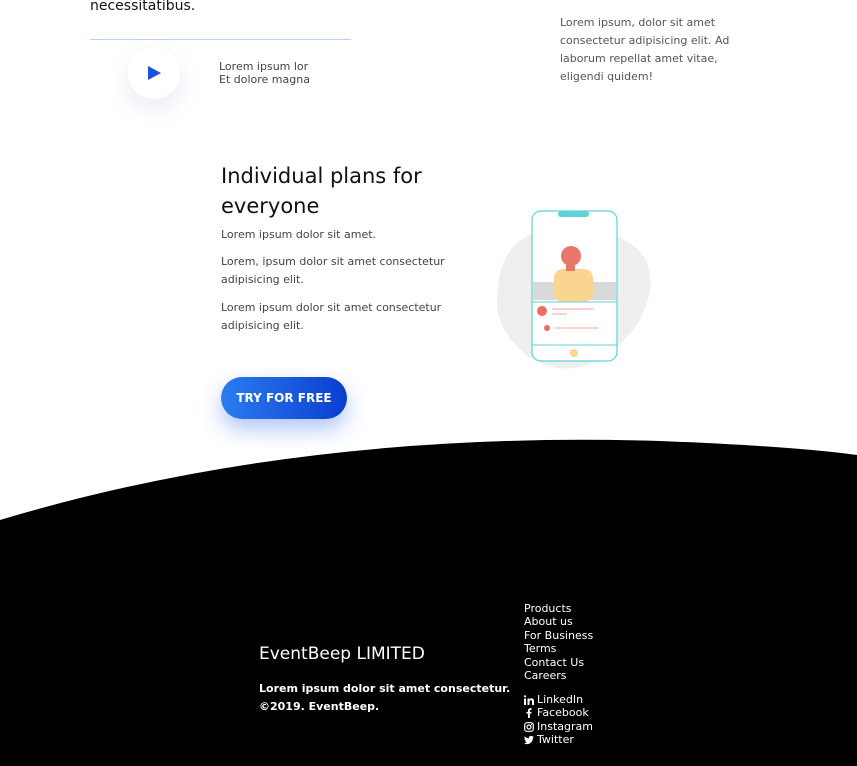  Describe the element at coordinates (319, 706) in the screenshot. I see `footer-copyright: ©2019. EventBeep.` at that location.